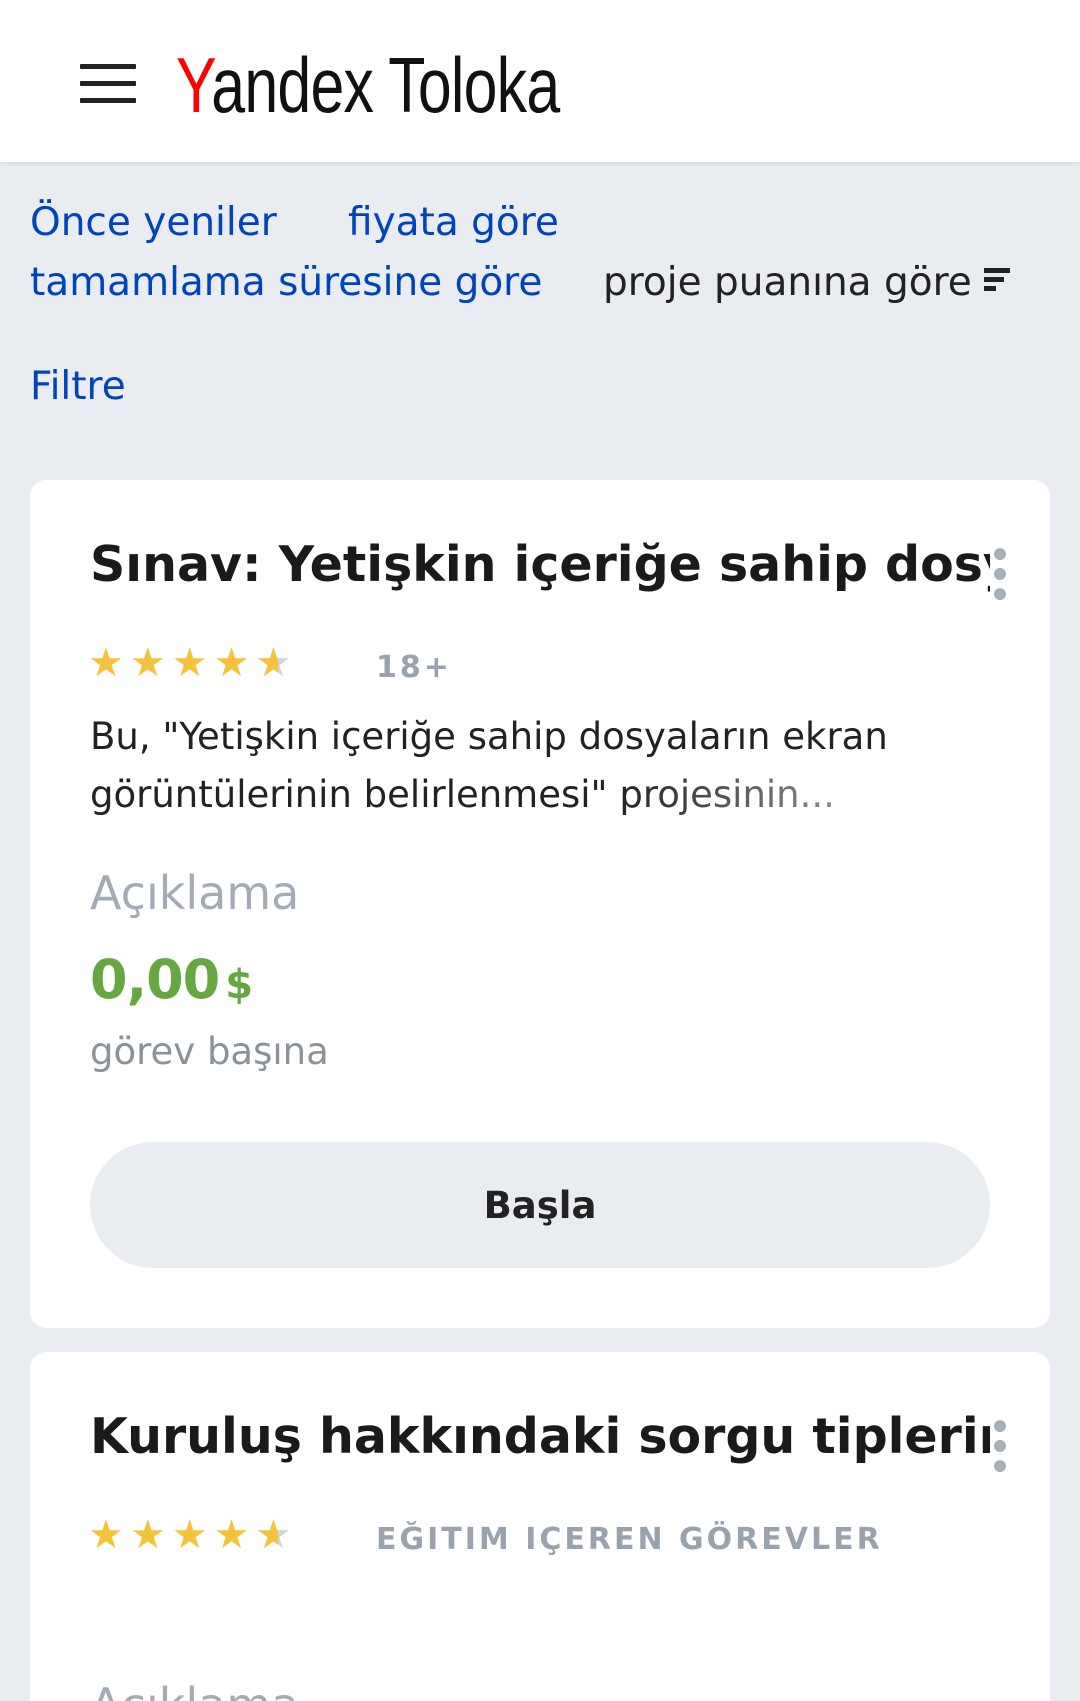  I want to click on hamburger-menu-icon, so click(108, 84).